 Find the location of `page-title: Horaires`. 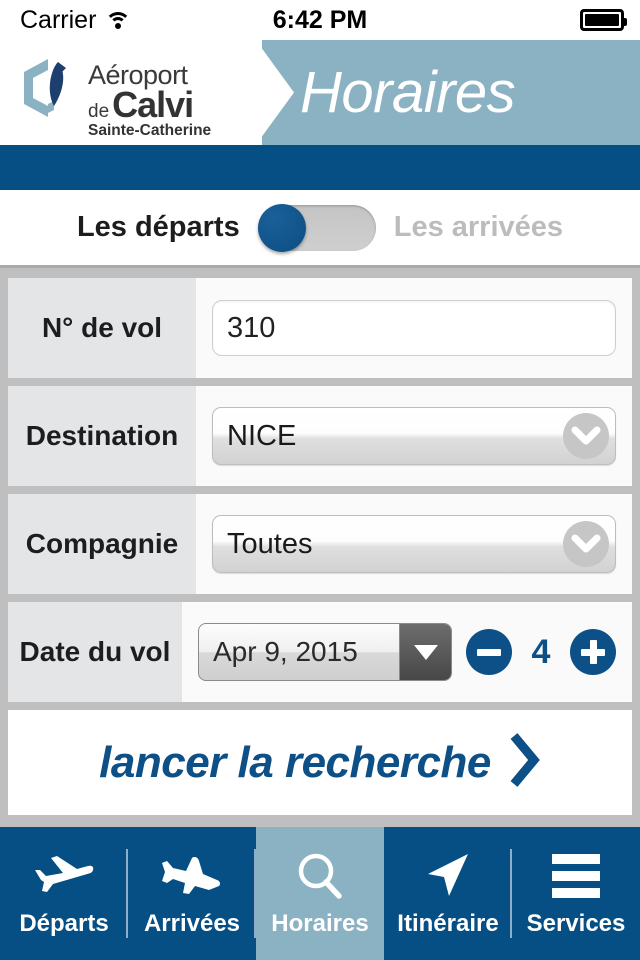

page-title: Horaires is located at coordinates (408, 92).